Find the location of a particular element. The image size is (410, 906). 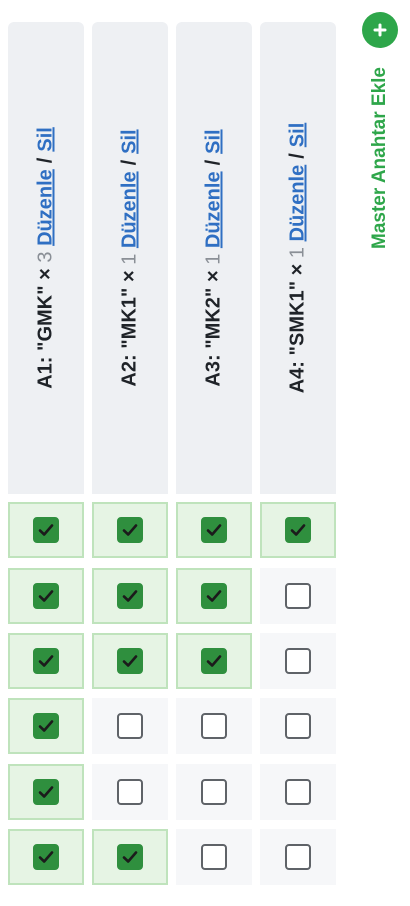

add-master-key-label: Master Anahtar Ekle is located at coordinates (380, 158).